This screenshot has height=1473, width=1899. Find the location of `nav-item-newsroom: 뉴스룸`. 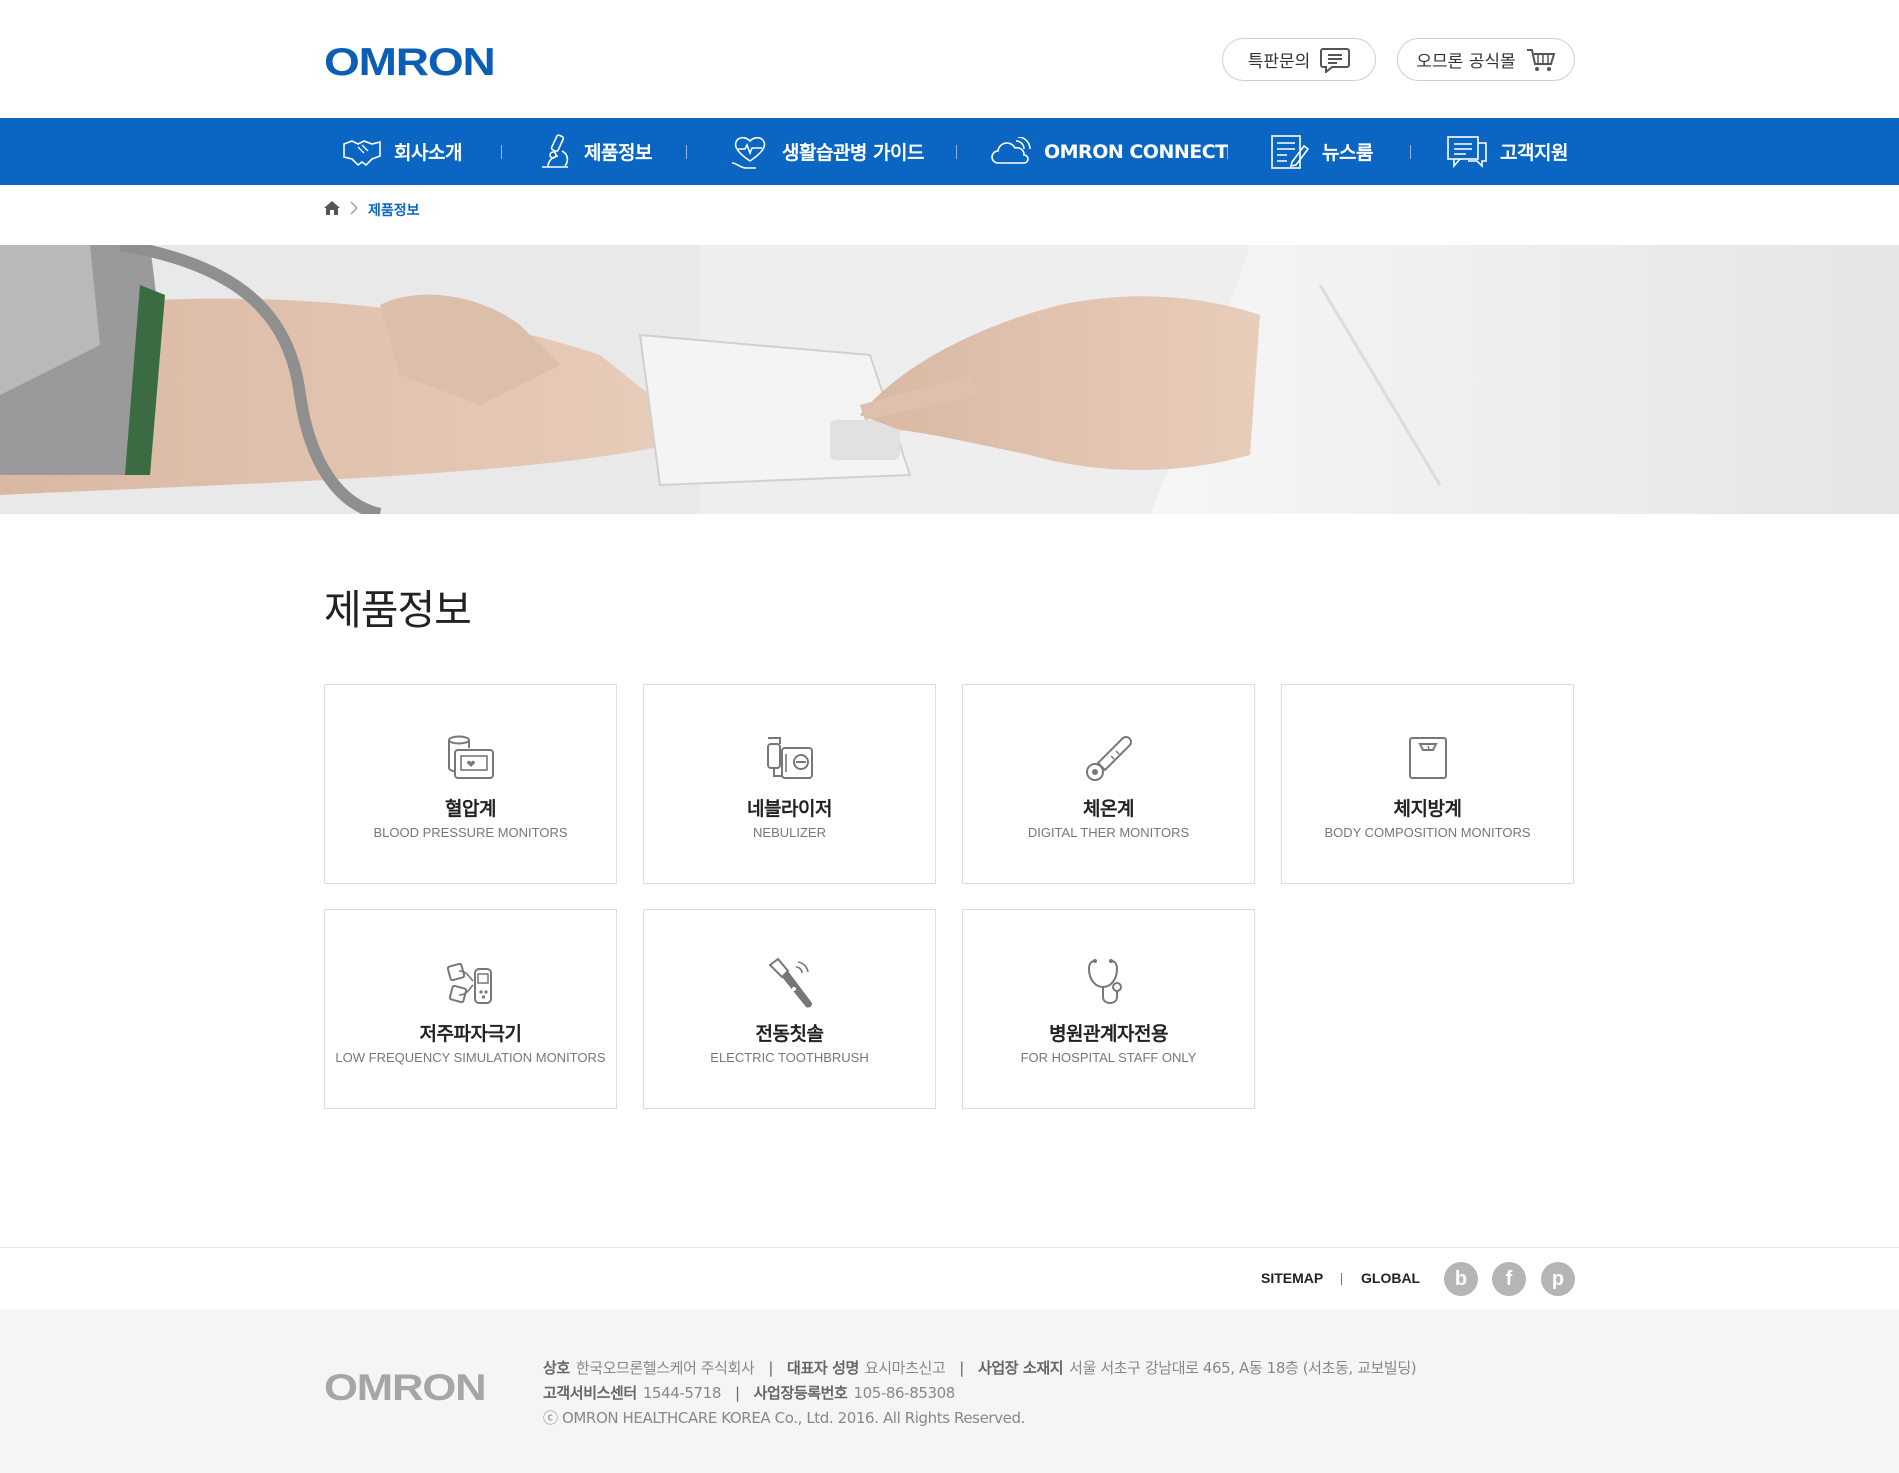

nav-item-newsroom: 뉴스룸 is located at coordinates (1321, 151).